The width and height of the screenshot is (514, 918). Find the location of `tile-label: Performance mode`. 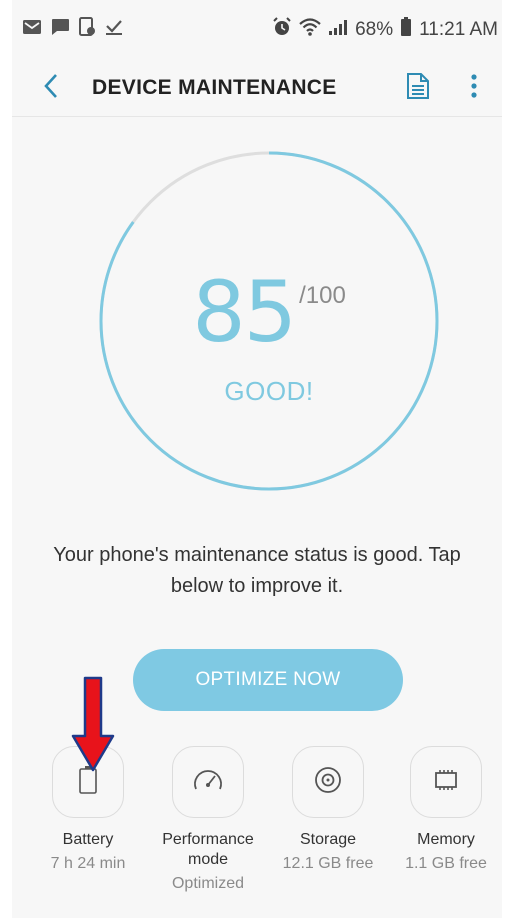

tile-label: Performance mode is located at coordinates (208, 849).